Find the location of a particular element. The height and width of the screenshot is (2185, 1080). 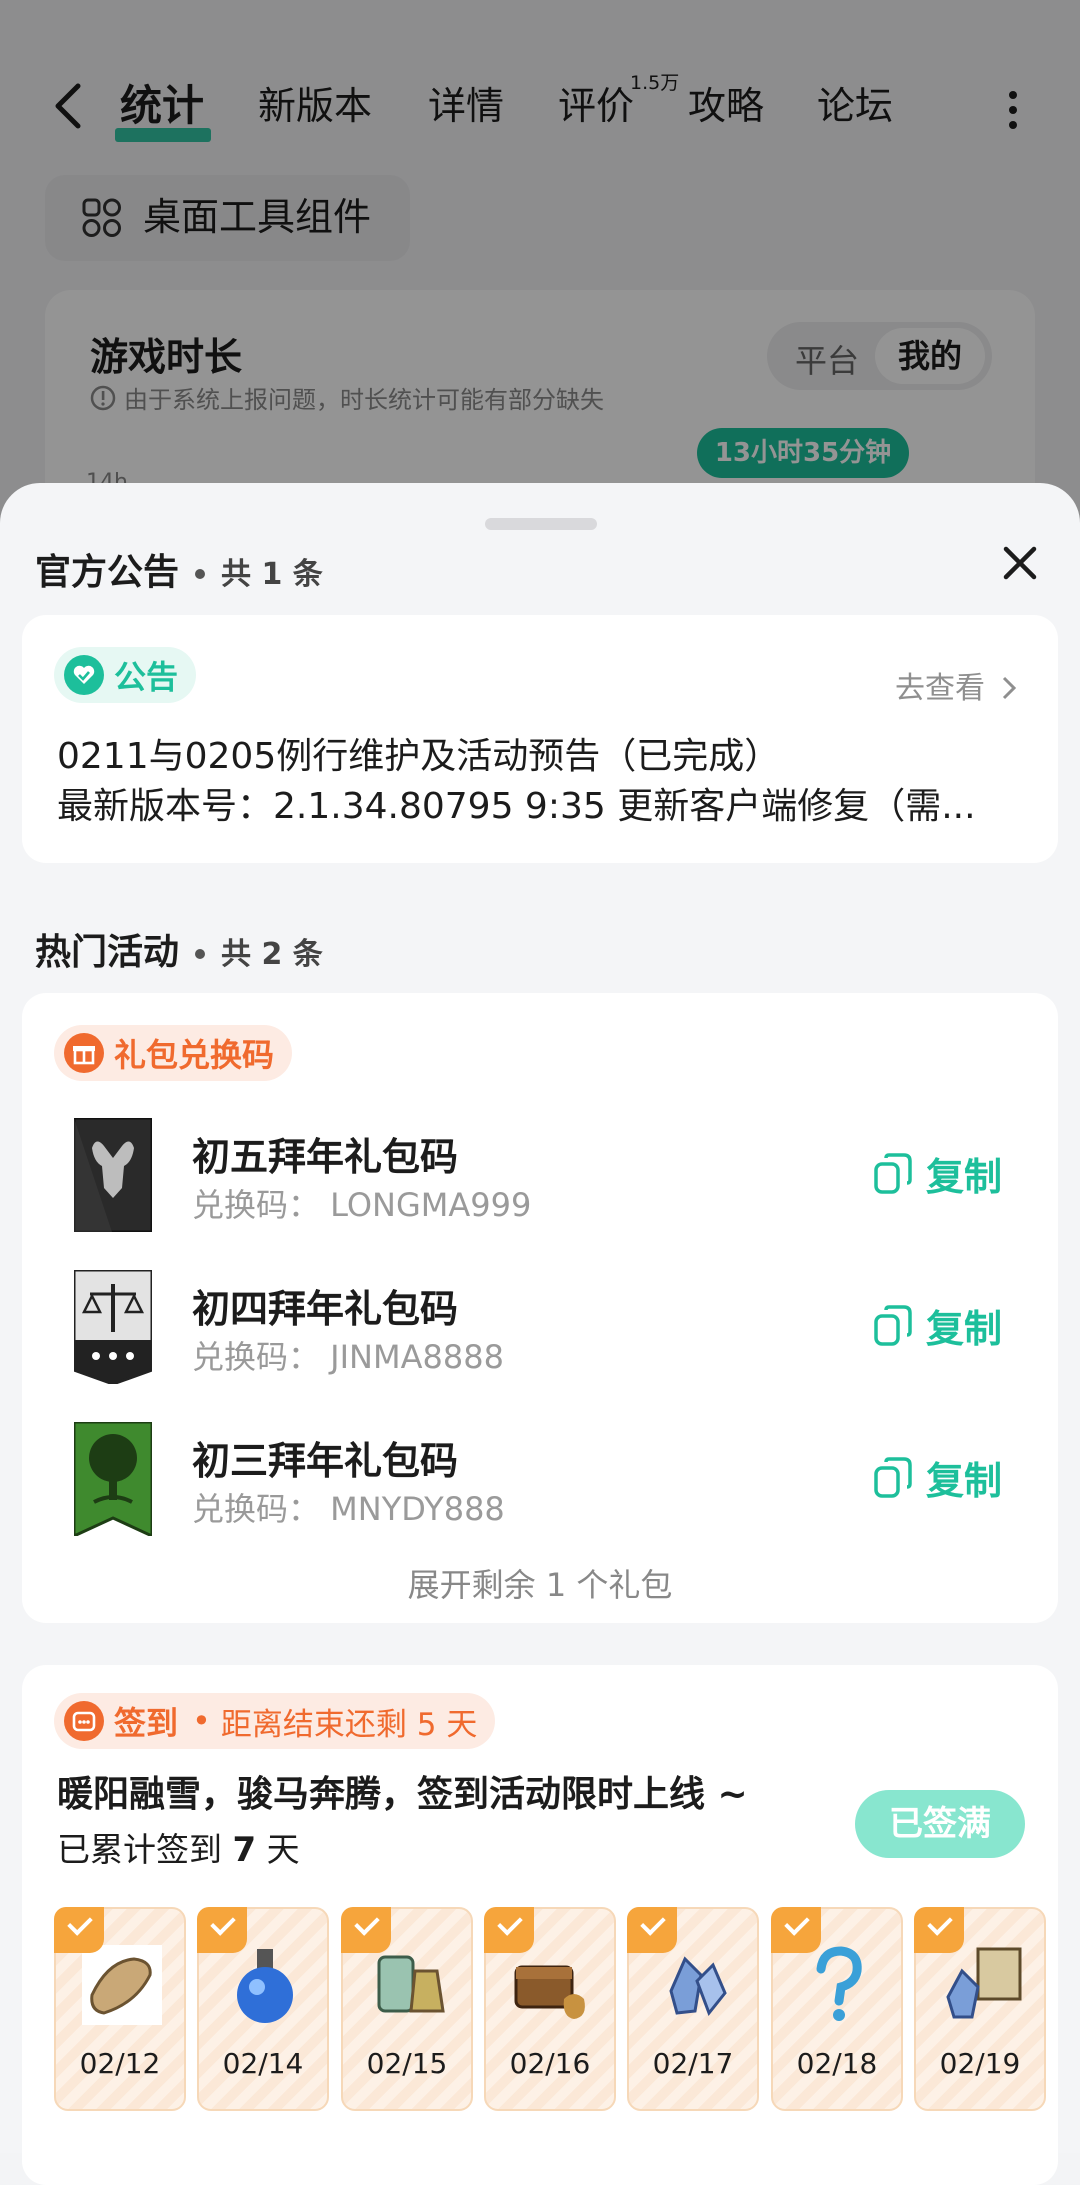

checkin-date: 02/19 is located at coordinates (980, 2063).